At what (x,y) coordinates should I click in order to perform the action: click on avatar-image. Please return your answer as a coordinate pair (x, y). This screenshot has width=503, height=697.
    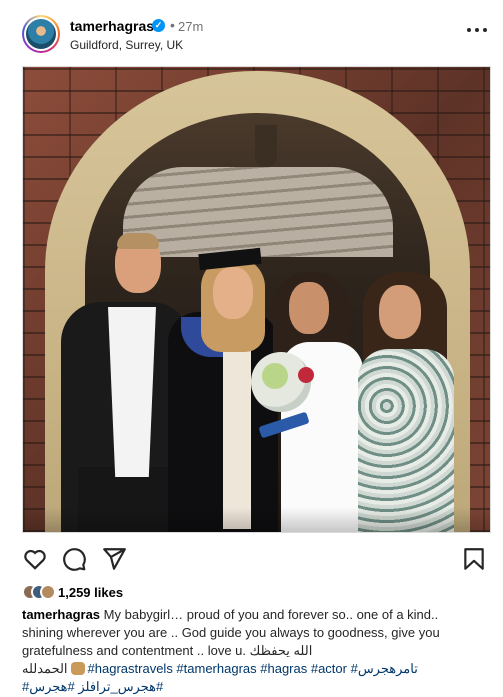
    Looking at the image, I should click on (41, 34).